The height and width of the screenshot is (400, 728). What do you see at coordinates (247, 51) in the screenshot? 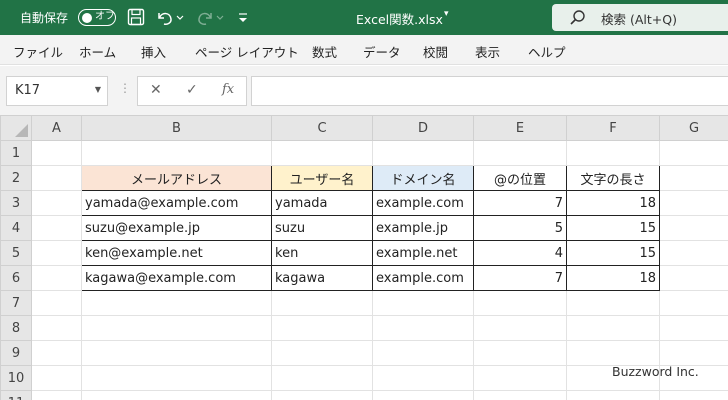
I see `menu-page-layout: ページ レイアウト` at bounding box center [247, 51].